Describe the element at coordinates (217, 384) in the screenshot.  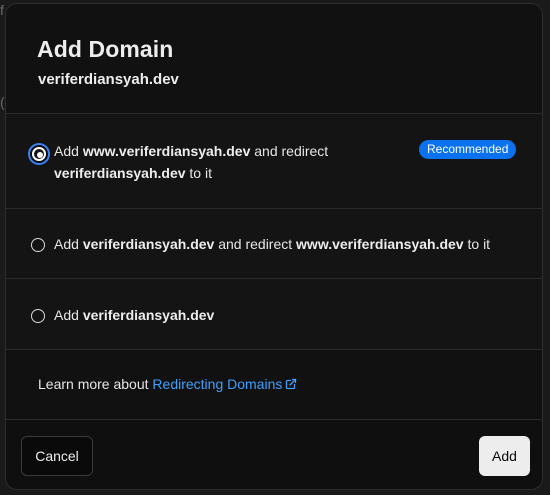
I see `link-label: Redirecting Domains` at that location.